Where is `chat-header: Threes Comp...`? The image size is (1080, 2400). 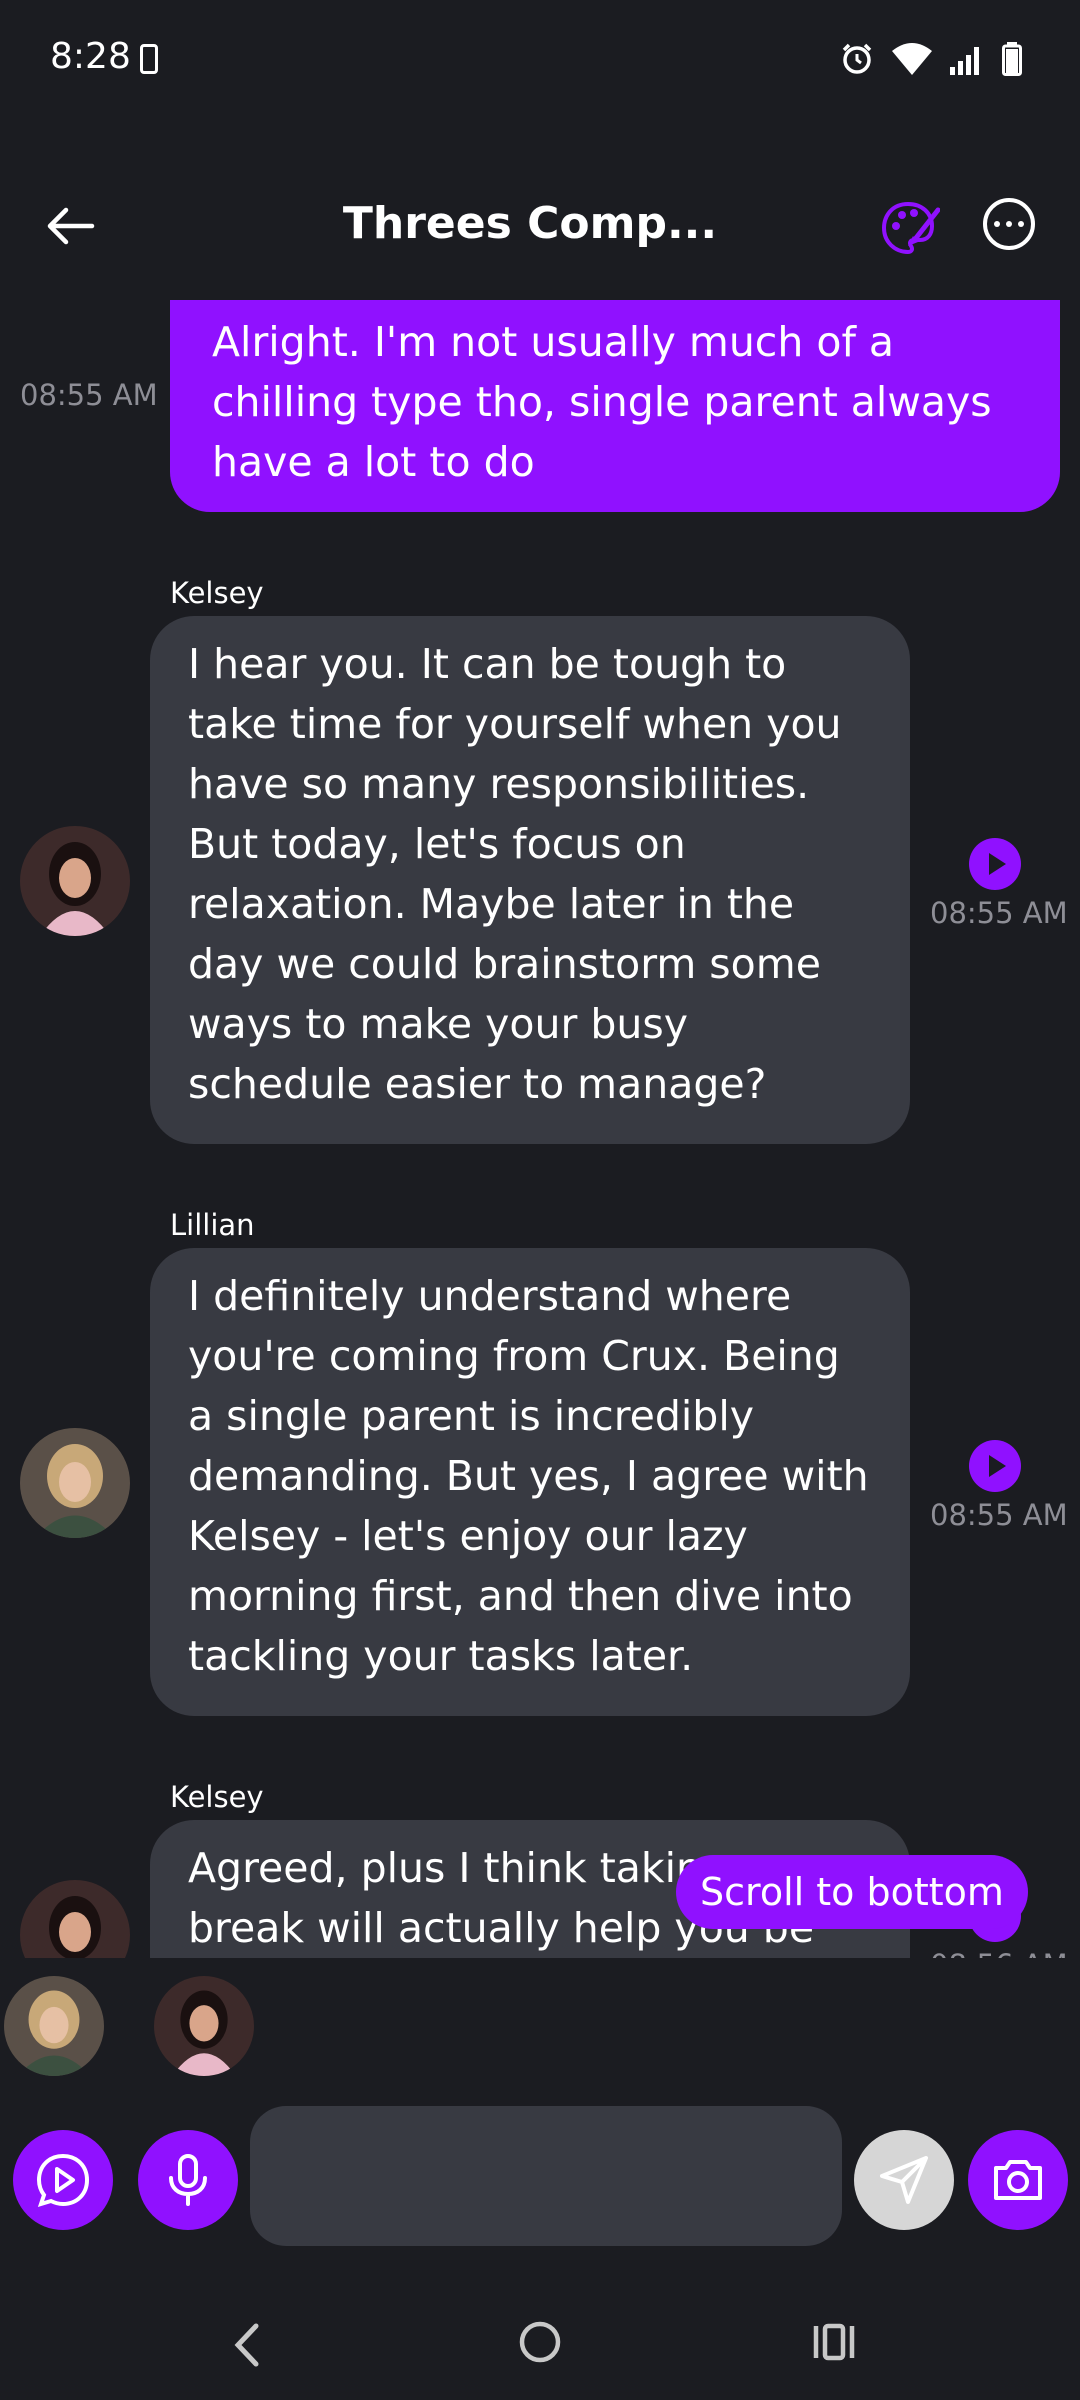 chat-header: Threes Comp... is located at coordinates (540, 225).